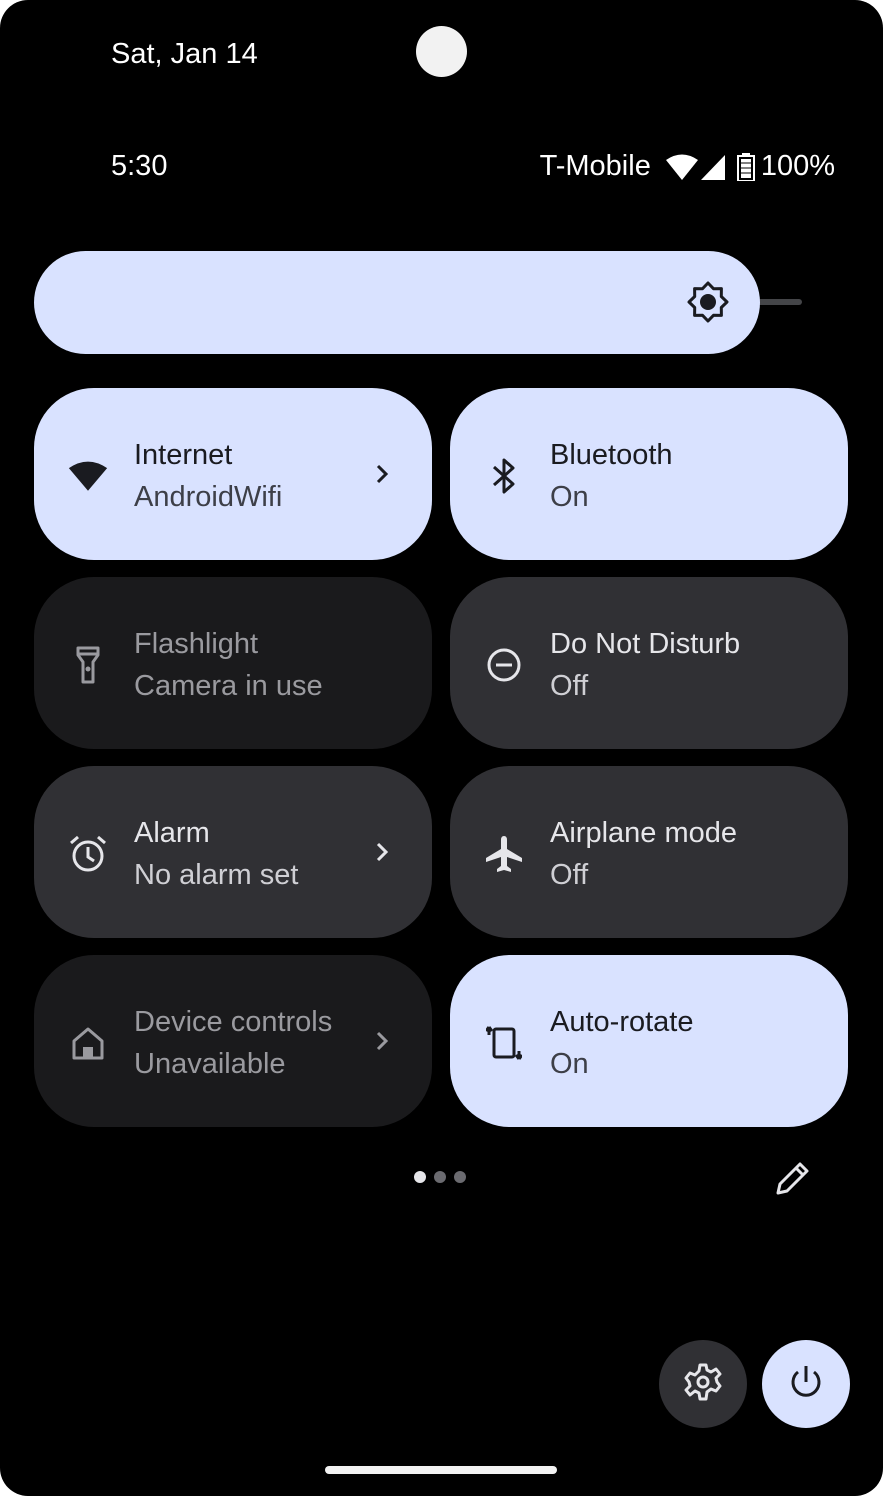 This screenshot has height=1496, width=883. Describe the element at coordinates (196, 644) in the screenshot. I see `tile-title: Flashlight` at that location.